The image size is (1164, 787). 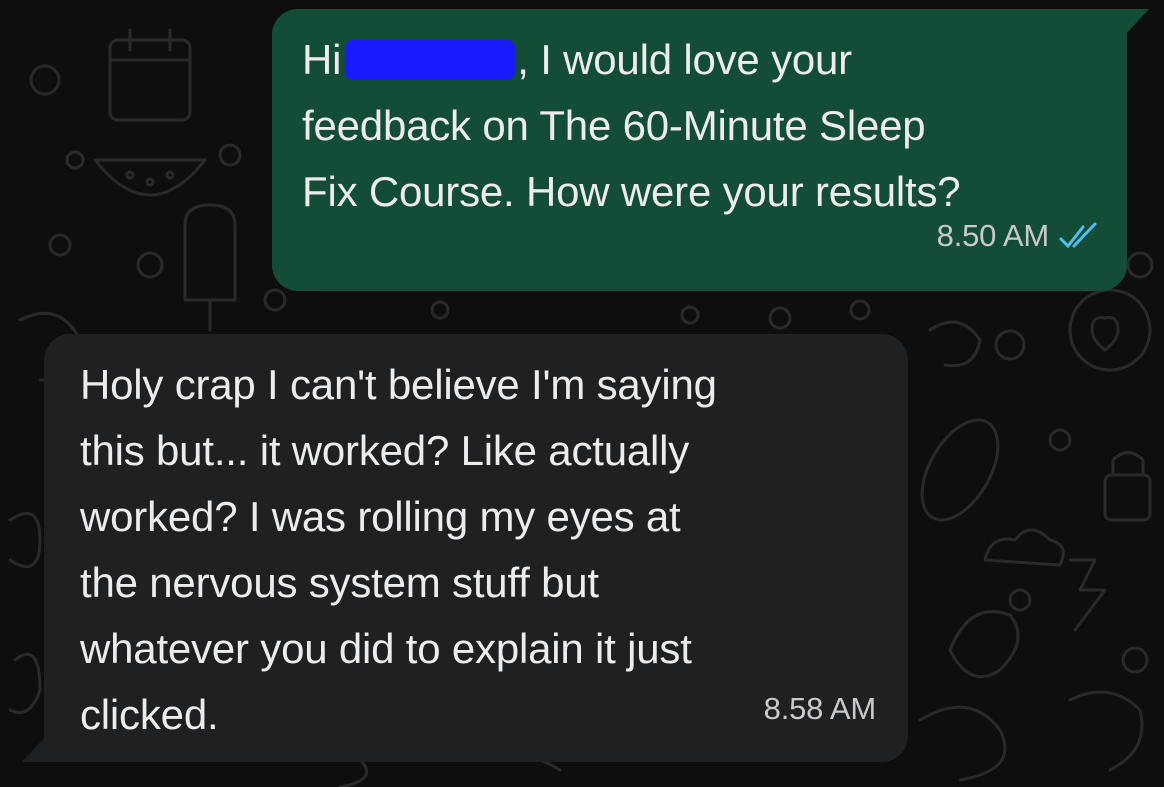 I want to click on incoming-bubble-tail, so click(x=34, y=749).